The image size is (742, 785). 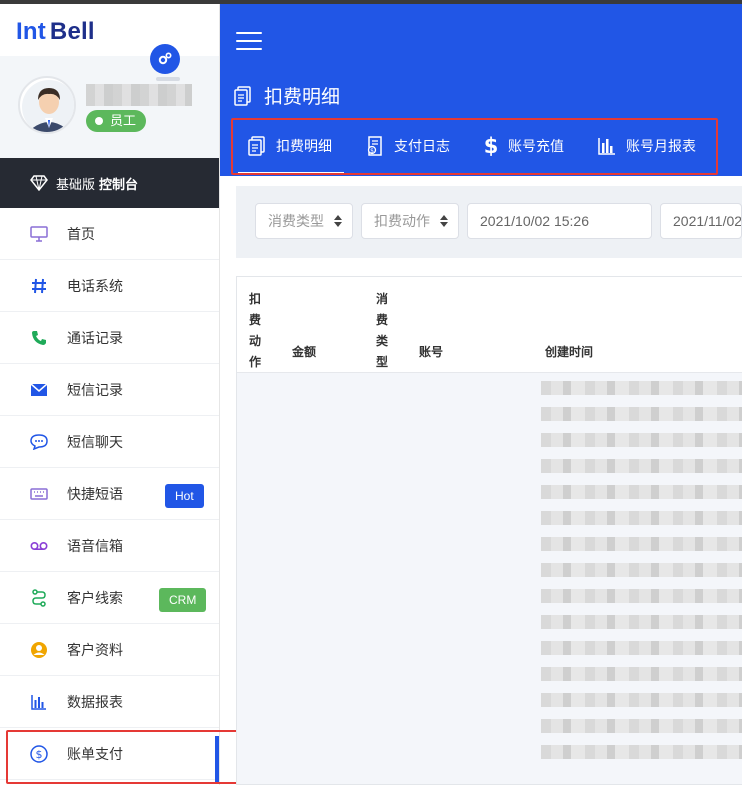 What do you see at coordinates (116, 121) in the screenshot?
I see `role-badge: 员工` at bounding box center [116, 121].